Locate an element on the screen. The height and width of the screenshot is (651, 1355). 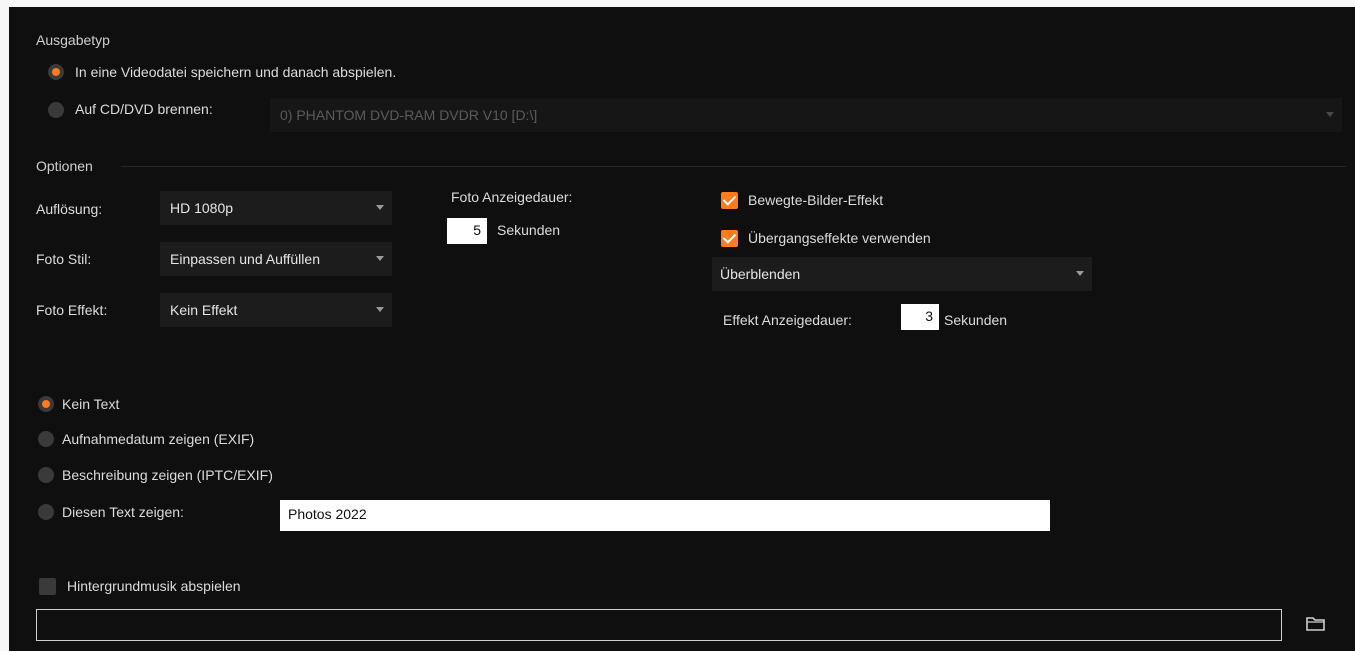
background-music-checkbox is located at coordinates (47, 586).